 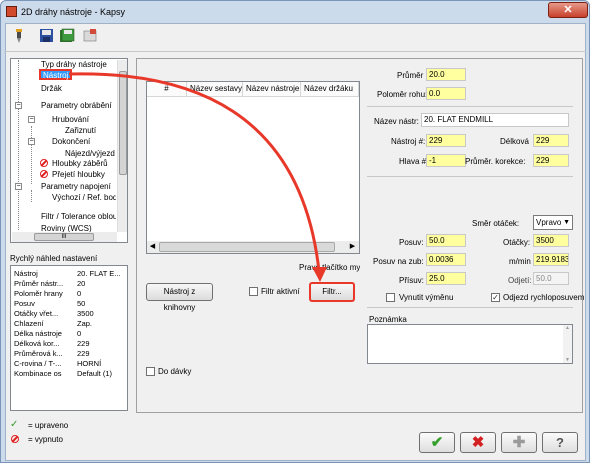 I want to click on help-button: ?, so click(x=560, y=442).